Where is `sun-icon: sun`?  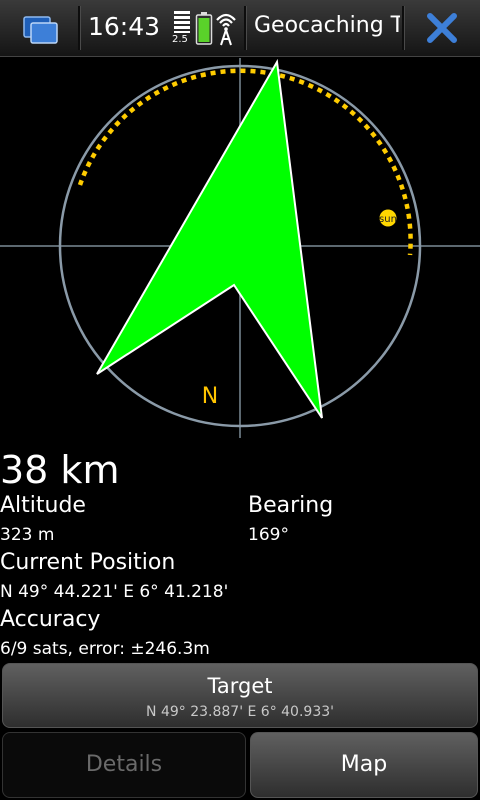
sun-icon: sun is located at coordinates (388, 218).